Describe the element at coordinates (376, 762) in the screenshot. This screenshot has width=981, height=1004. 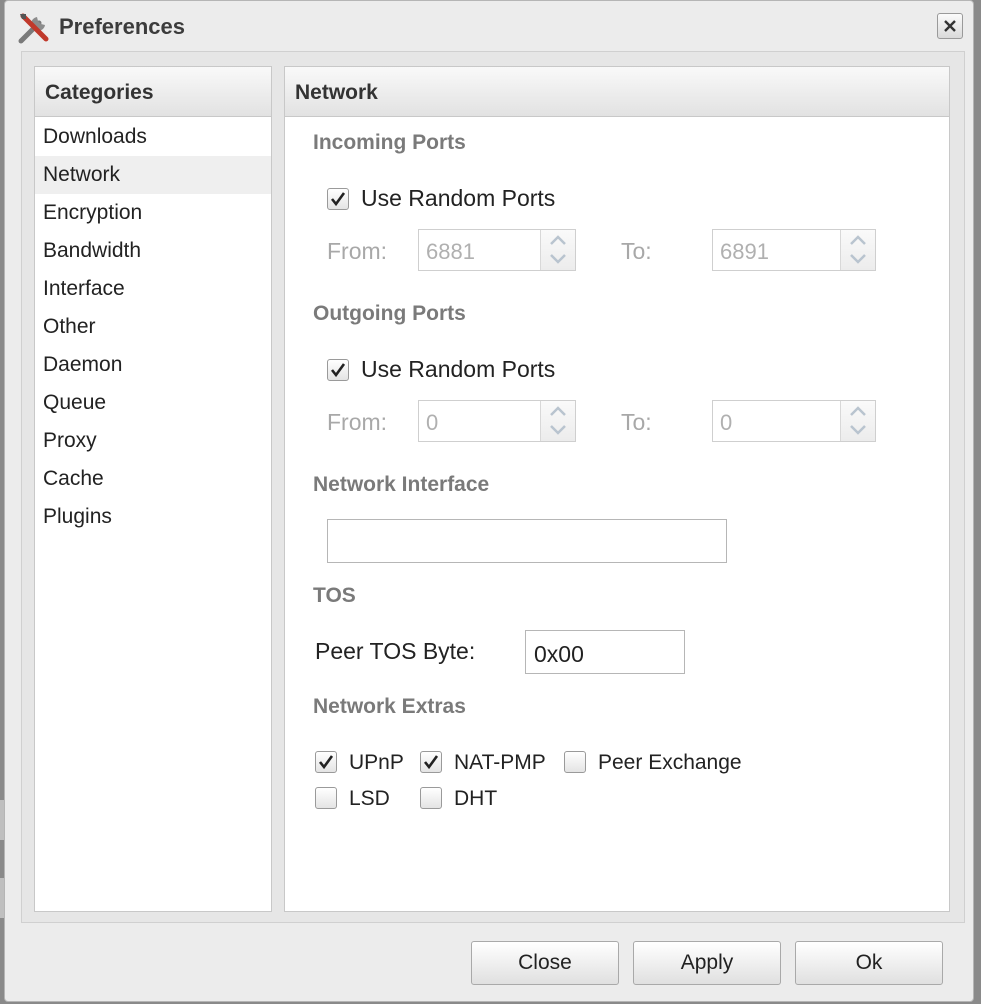
I see `upnp-label: UPnP` at that location.